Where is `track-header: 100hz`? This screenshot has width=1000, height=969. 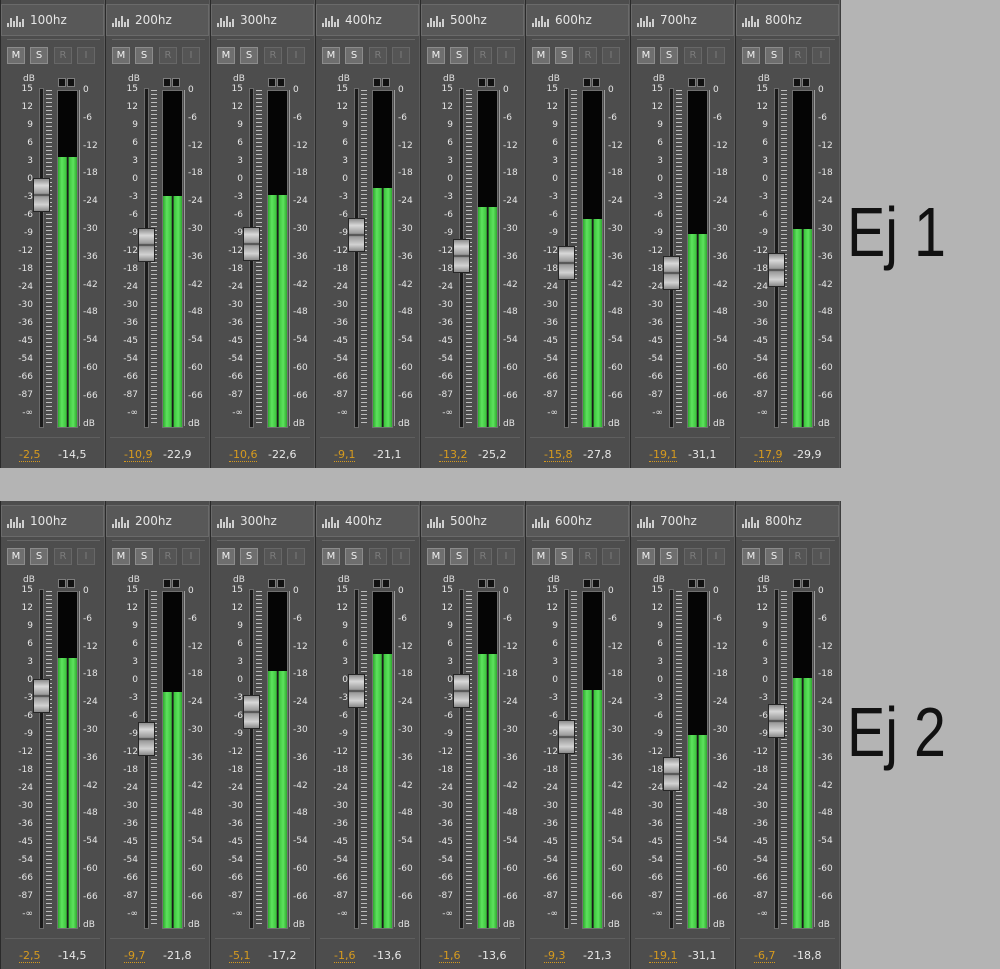
track-header: 100hz is located at coordinates (52, 20).